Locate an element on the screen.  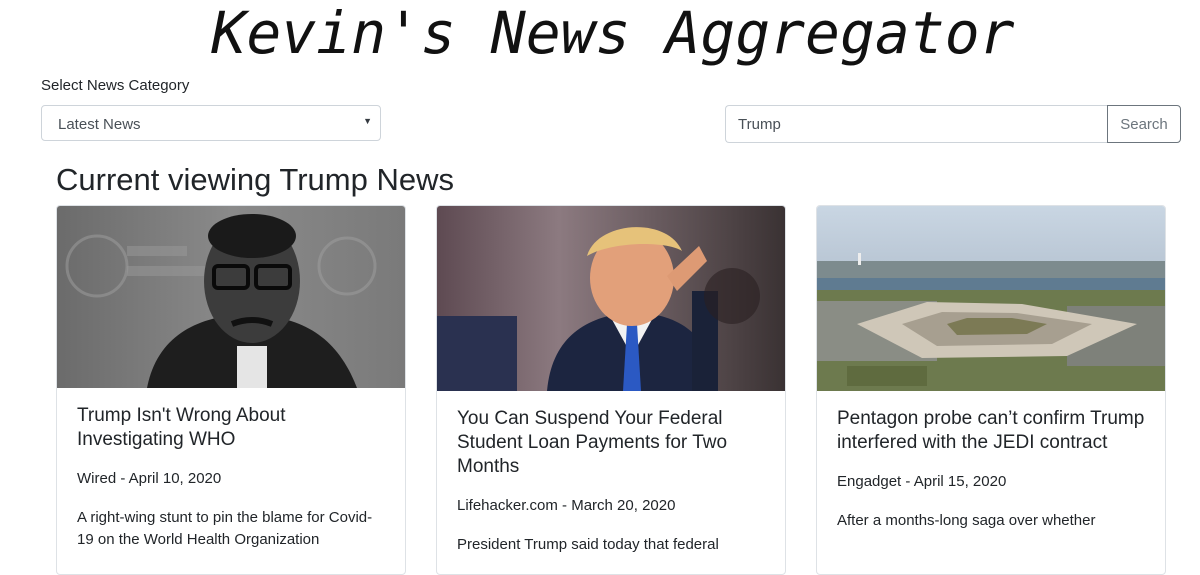
search-group: Search is located at coordinates (953, 124).